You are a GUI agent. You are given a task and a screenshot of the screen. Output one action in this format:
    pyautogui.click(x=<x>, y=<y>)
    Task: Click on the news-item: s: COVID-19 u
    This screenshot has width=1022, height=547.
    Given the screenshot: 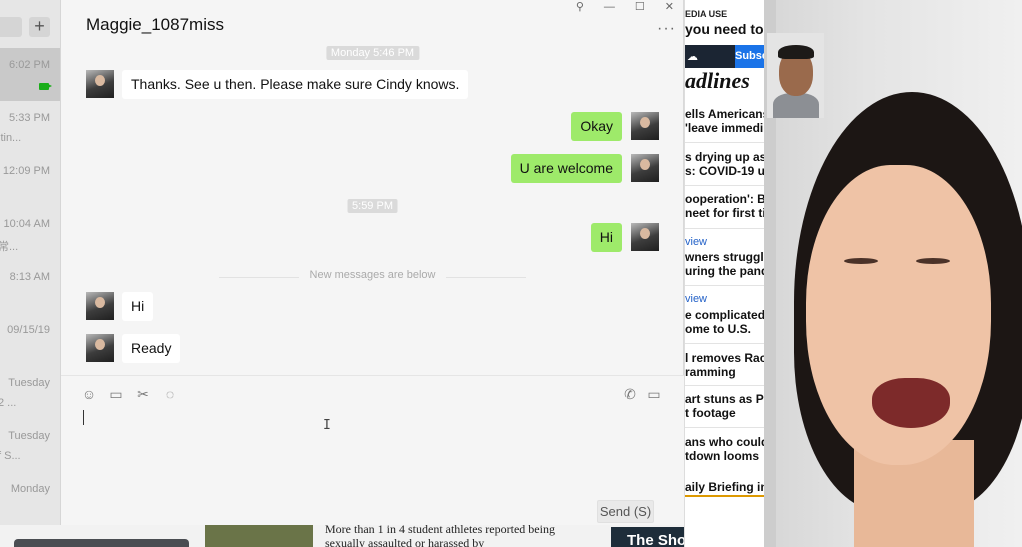 What is the action you would take?
    pyautogui.click(x=724, y=171)
    